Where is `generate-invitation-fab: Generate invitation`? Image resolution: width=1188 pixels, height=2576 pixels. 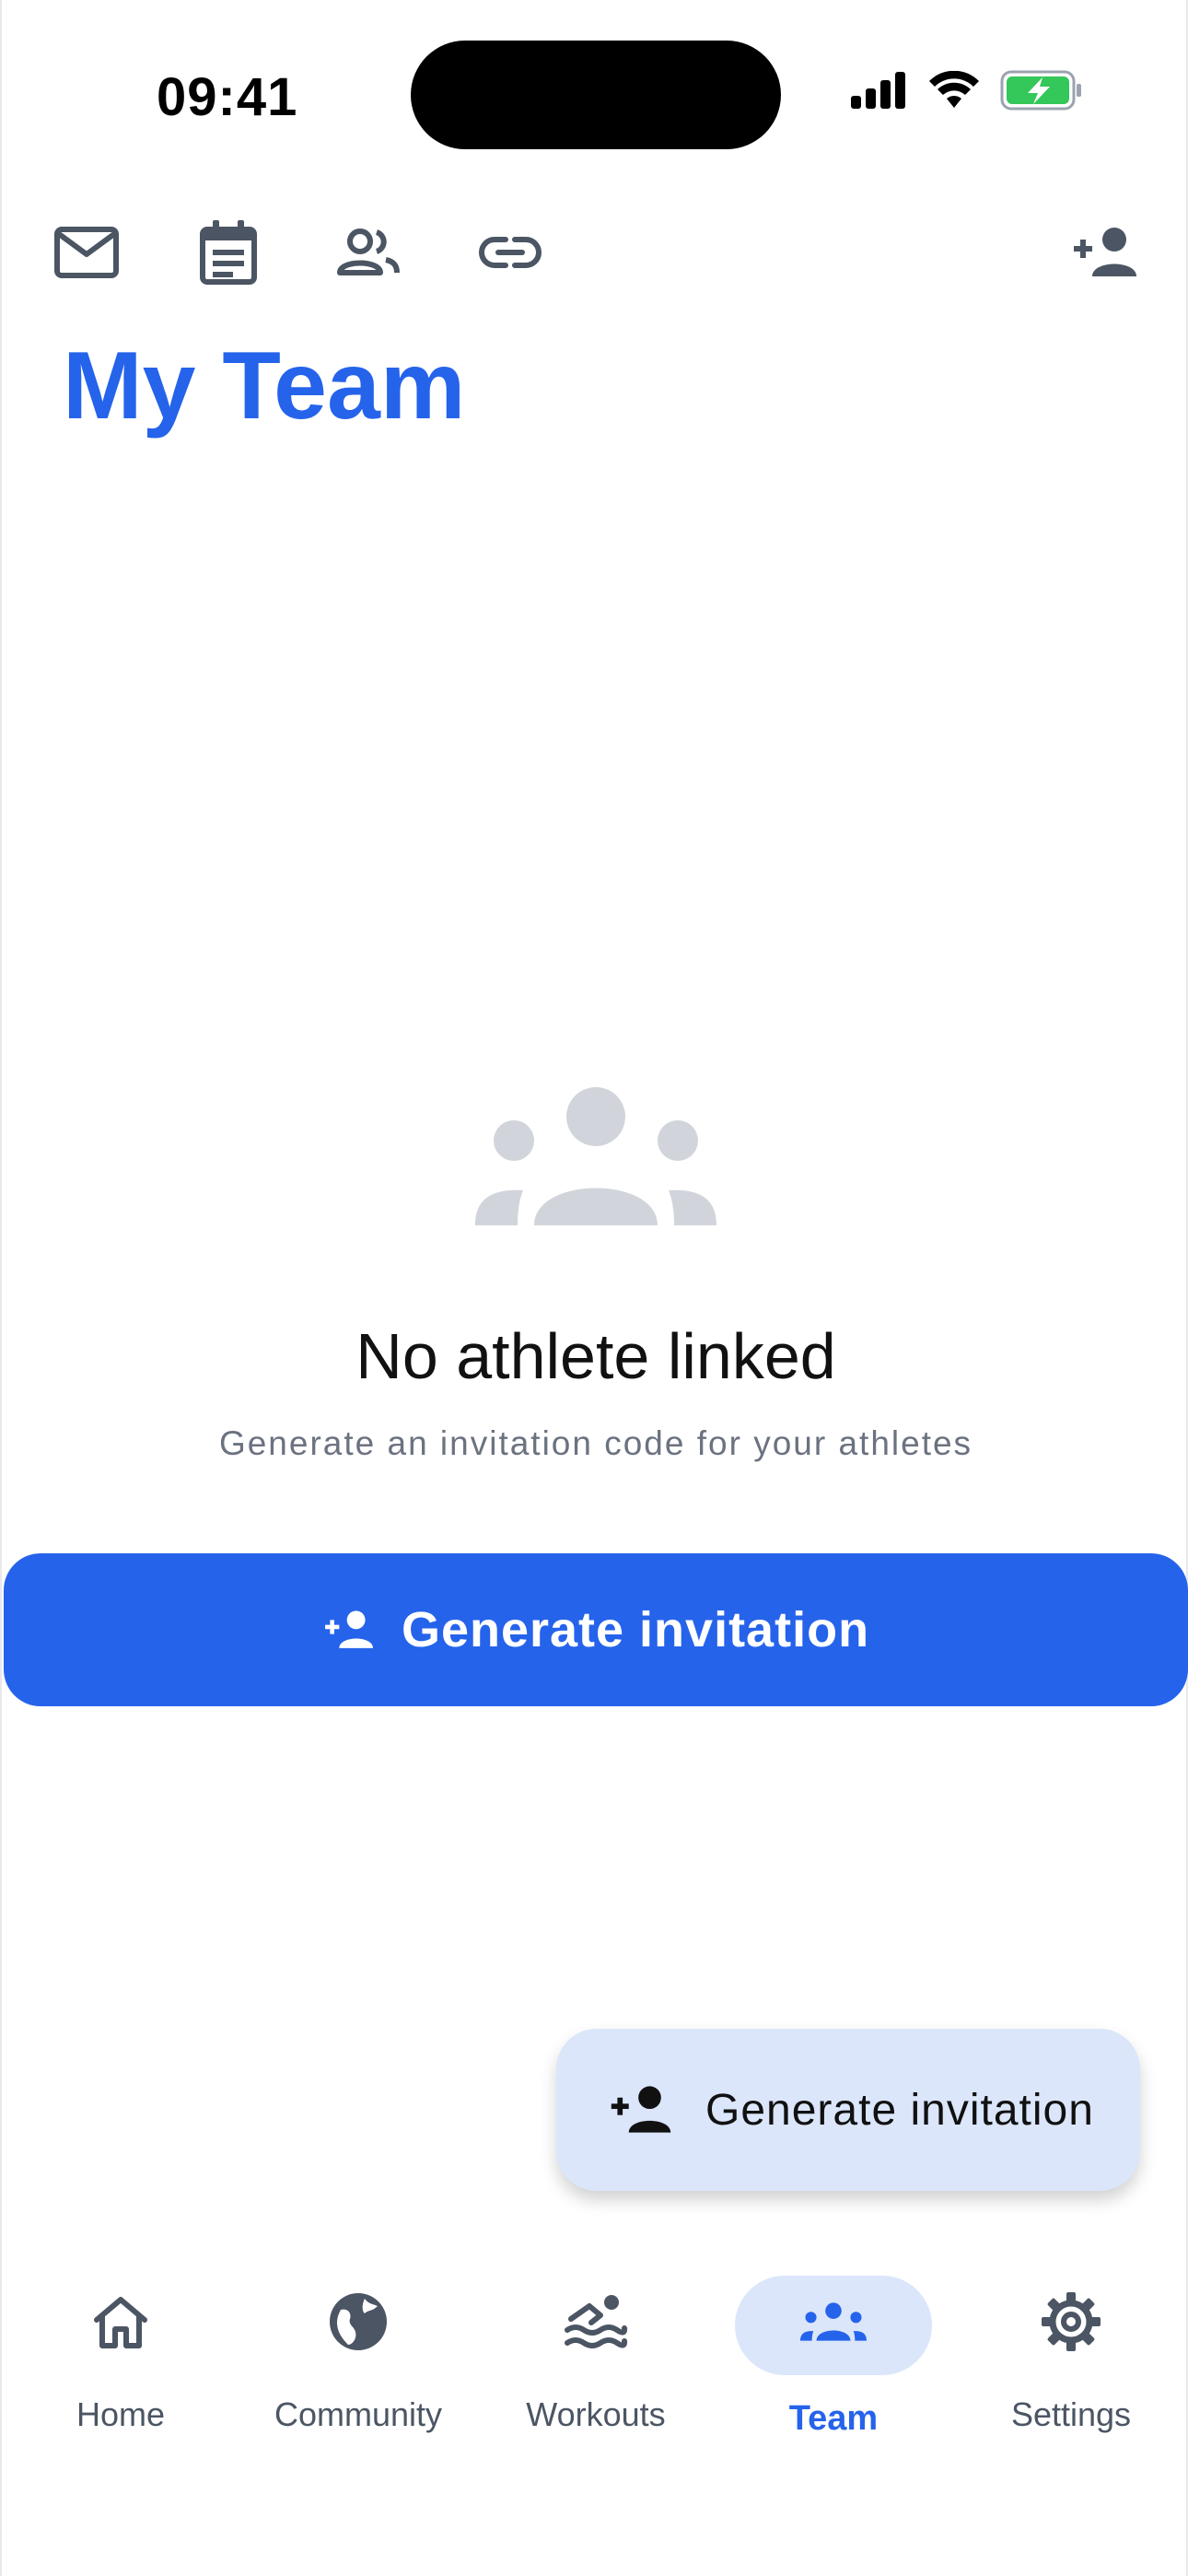 generate-invitation-fab: Generate invitation is located at coordinates (848, 2110).